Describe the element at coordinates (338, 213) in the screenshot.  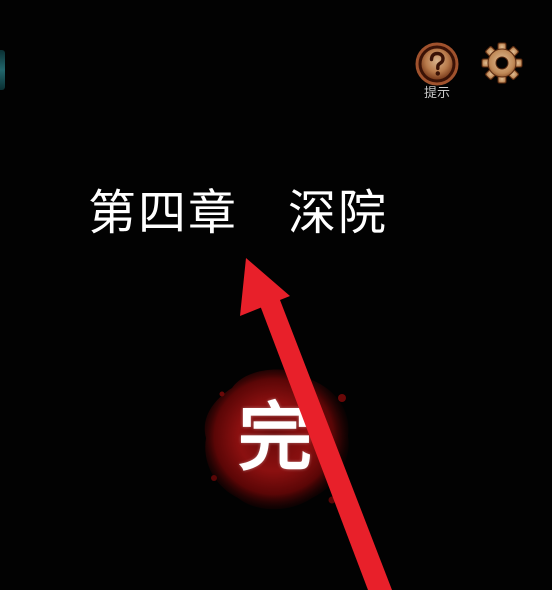
I see `chapter-name: 深院` at that location.